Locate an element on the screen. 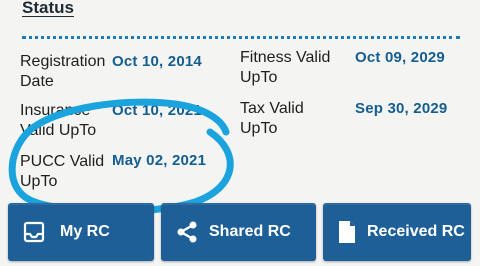 The height and width of the screenshot is (266, 480). insurance-valid-value: Oct 10, 2021 is located at coordinates (157, 110).